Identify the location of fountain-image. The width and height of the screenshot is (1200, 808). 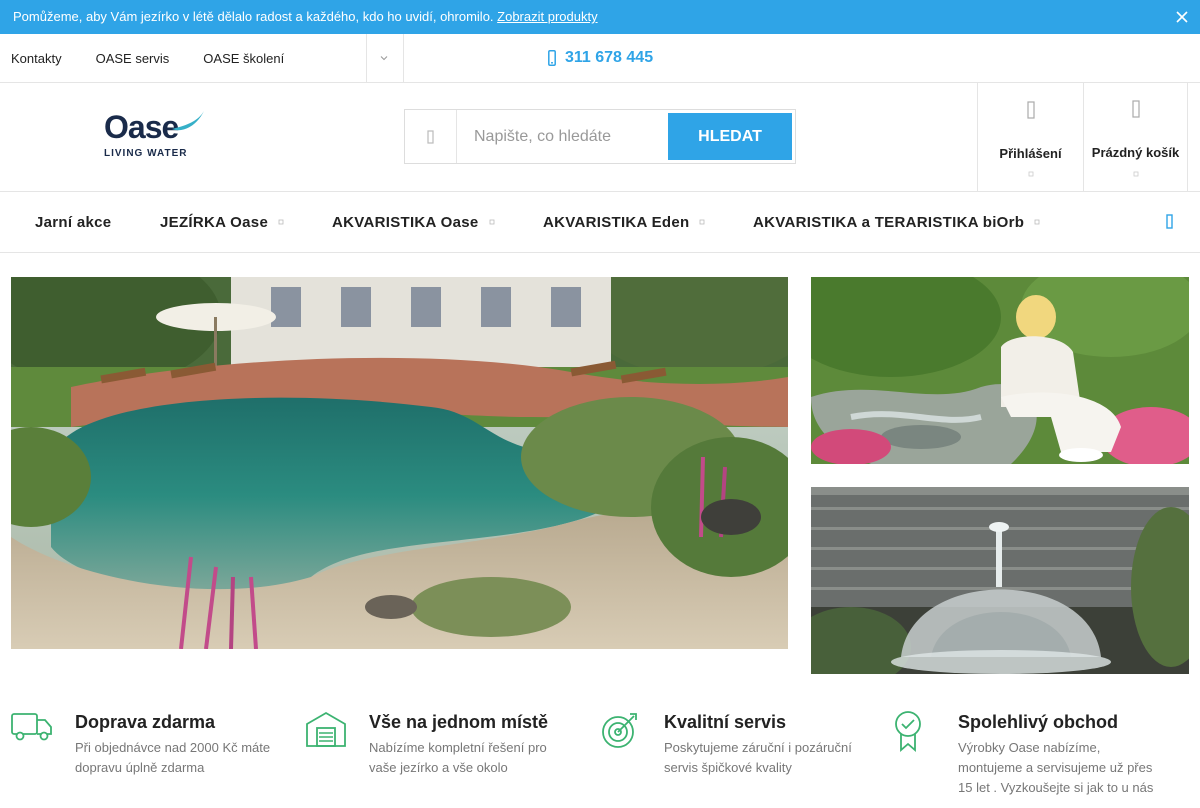
(1000, 580).